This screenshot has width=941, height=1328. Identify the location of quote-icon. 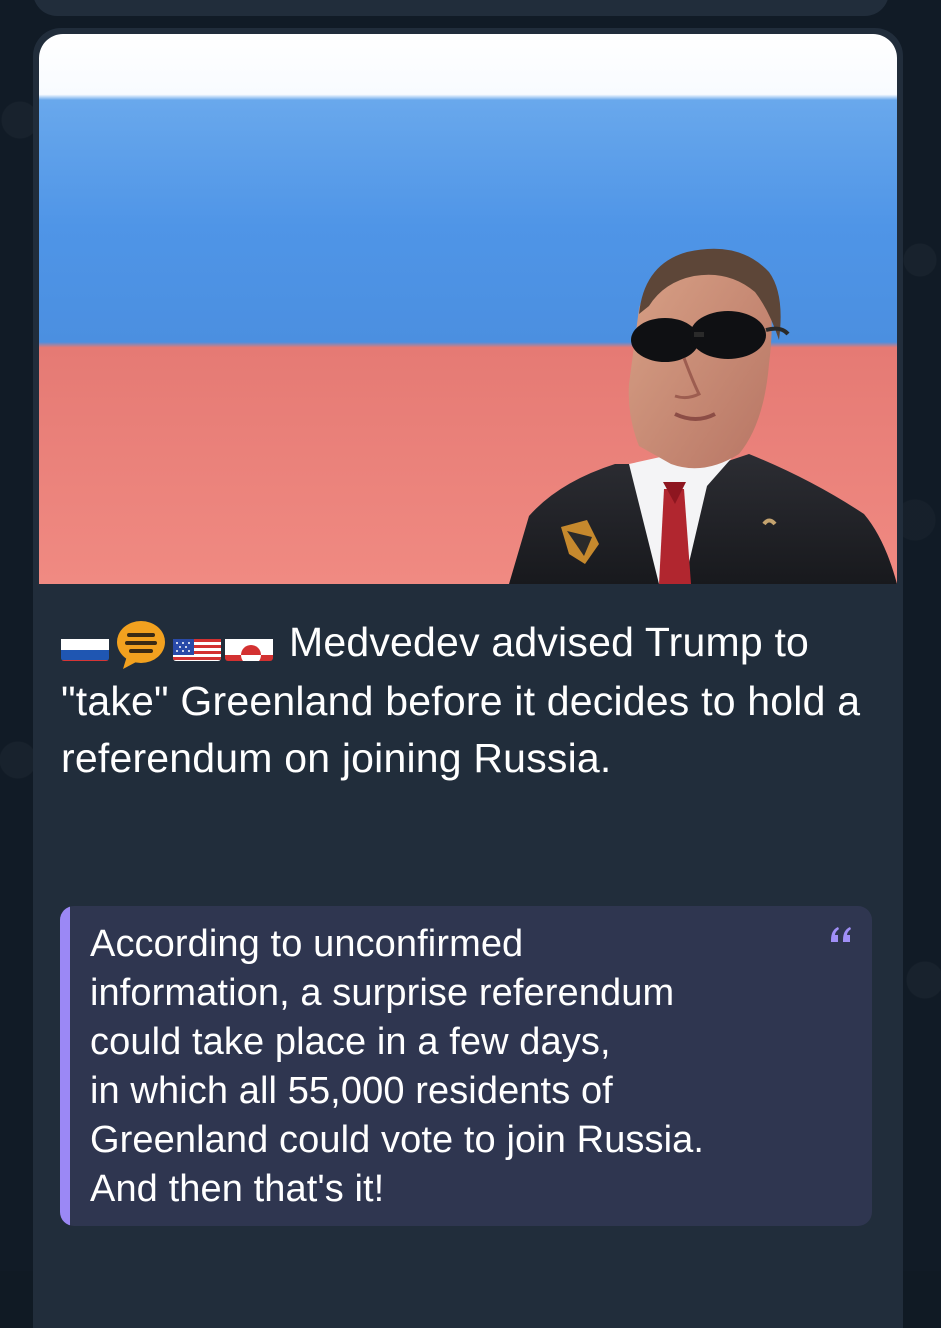
(841, 934).